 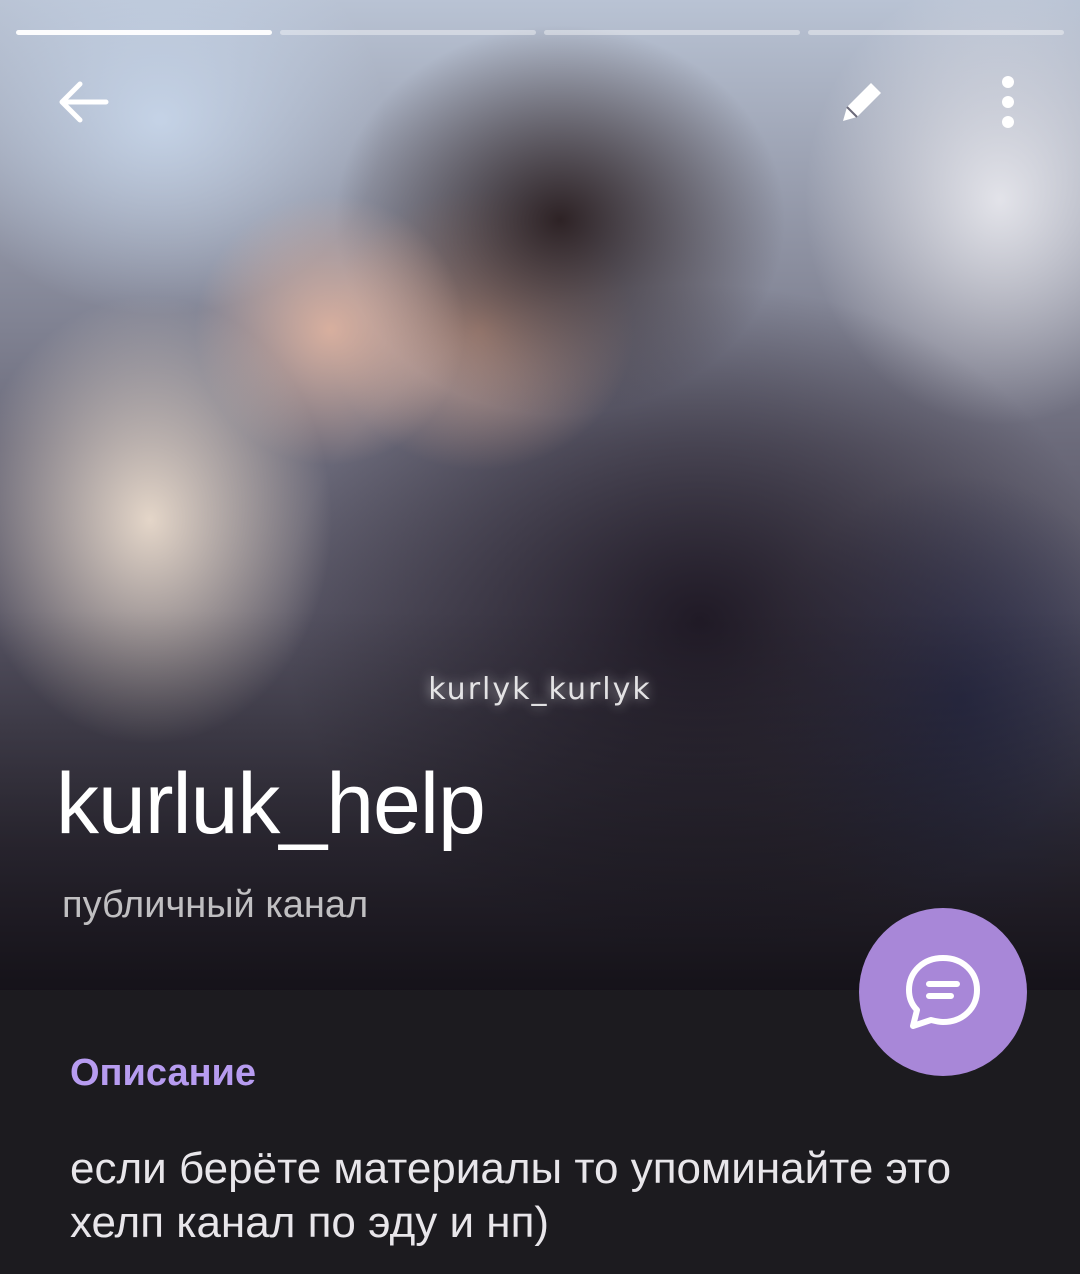 I want to click on channel-title: kurluk_help, so click(x=271, y=804).